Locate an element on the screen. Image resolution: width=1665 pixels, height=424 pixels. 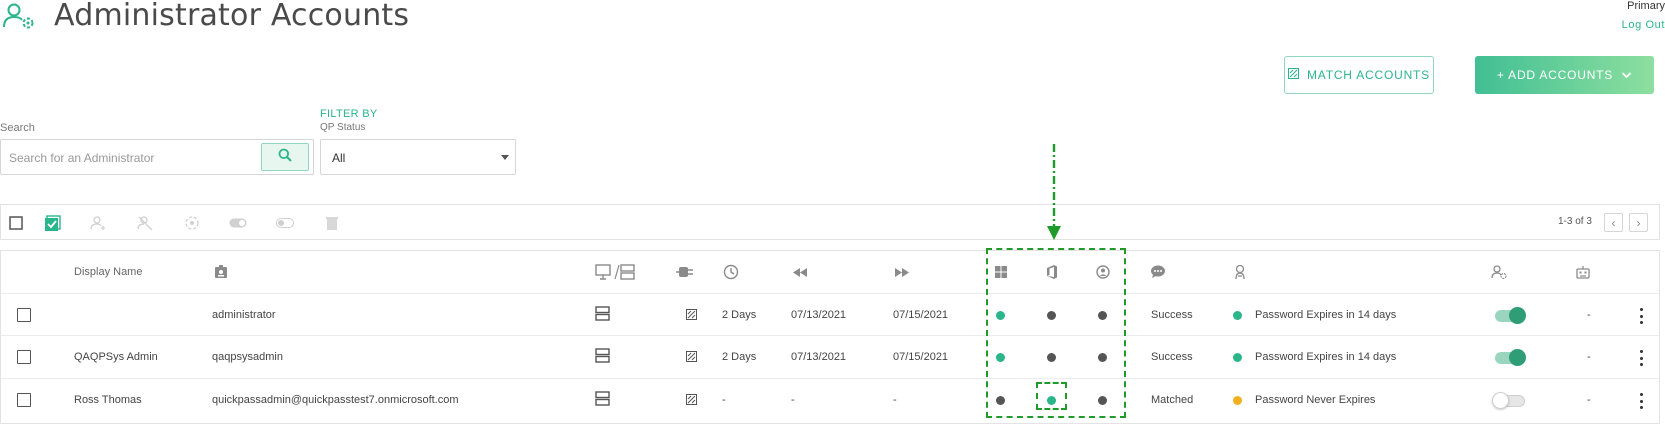
column-header-display-name: Display Name is located at coordinates (108, 272).